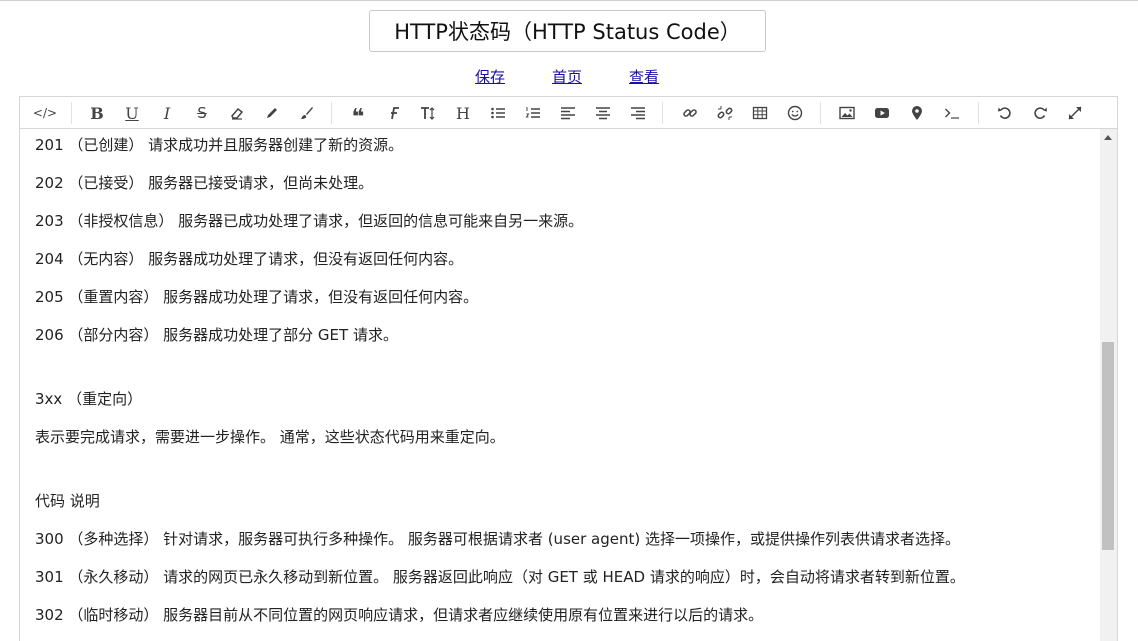 The height and width of the screenshot is (641, 1138). I want to click on bold-button: B, so click(97, 113).